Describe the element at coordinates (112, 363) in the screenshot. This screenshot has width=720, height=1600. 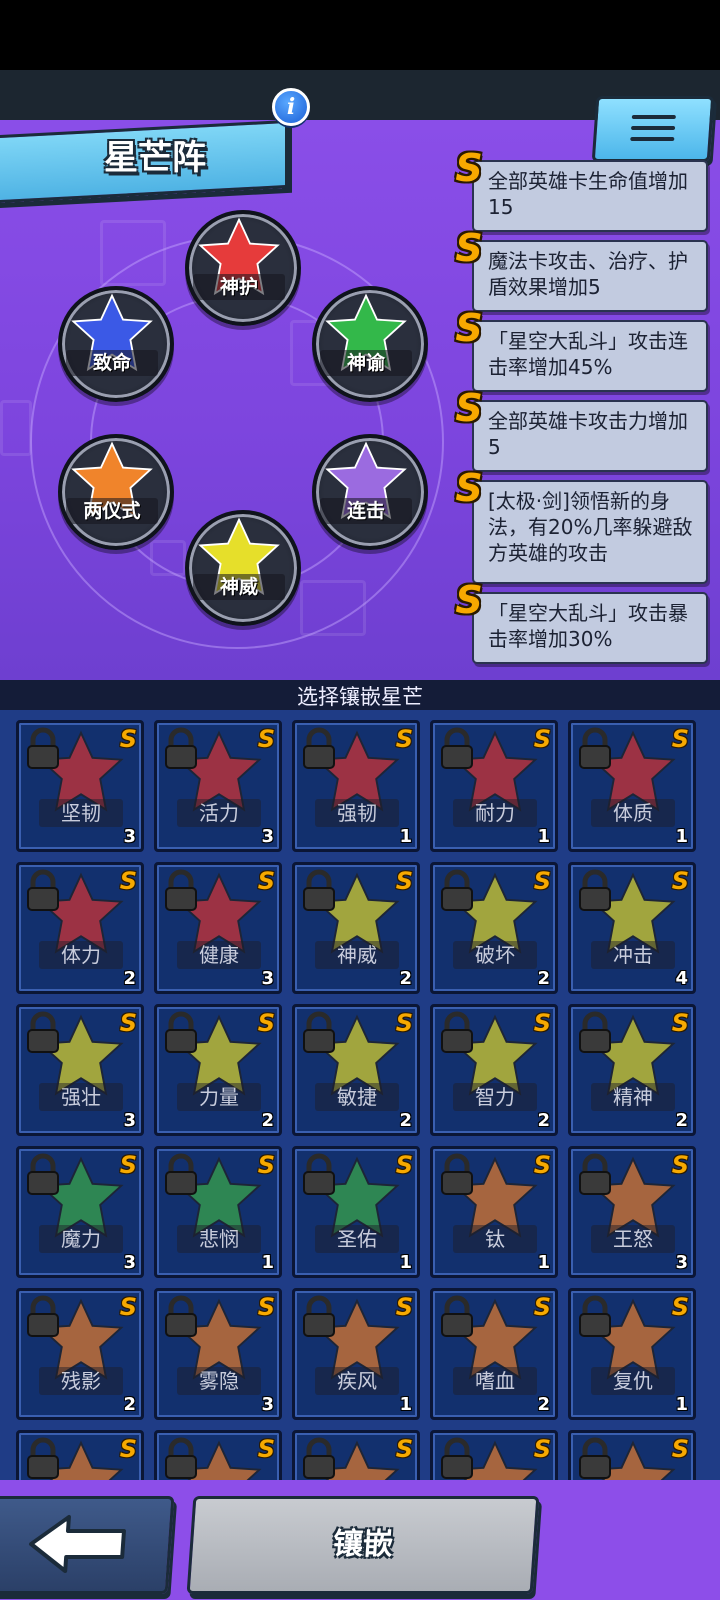
I see `formation-slot-label: 致命` at that location.